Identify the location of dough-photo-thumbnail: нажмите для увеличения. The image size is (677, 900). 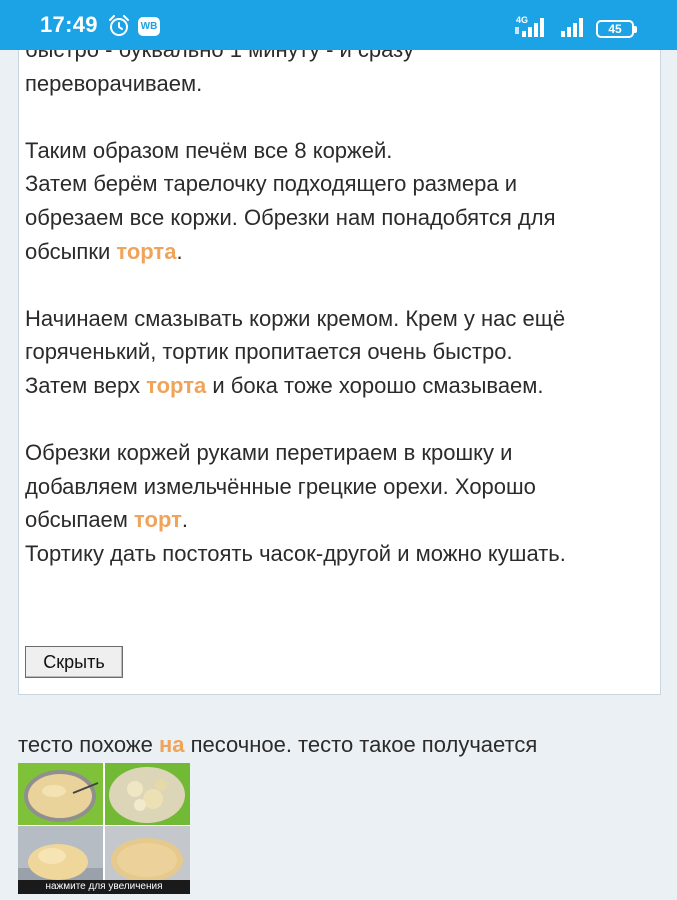
(104, 828).